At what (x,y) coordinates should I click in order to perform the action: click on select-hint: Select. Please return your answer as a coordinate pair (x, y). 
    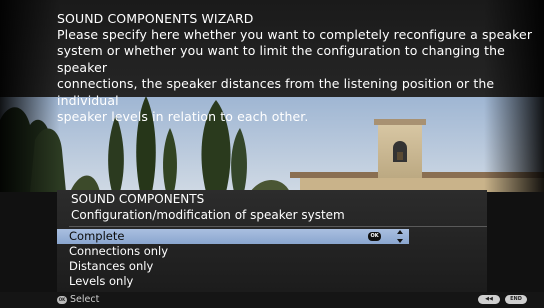
    Looking at the image, I should click on (85, 299).